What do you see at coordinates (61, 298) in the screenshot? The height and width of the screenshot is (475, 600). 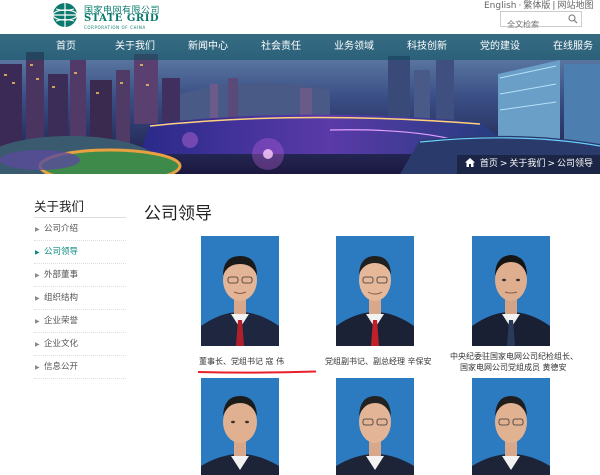 I see `sidebar-item-label: 组织结构` at bounding box center [61, 298].